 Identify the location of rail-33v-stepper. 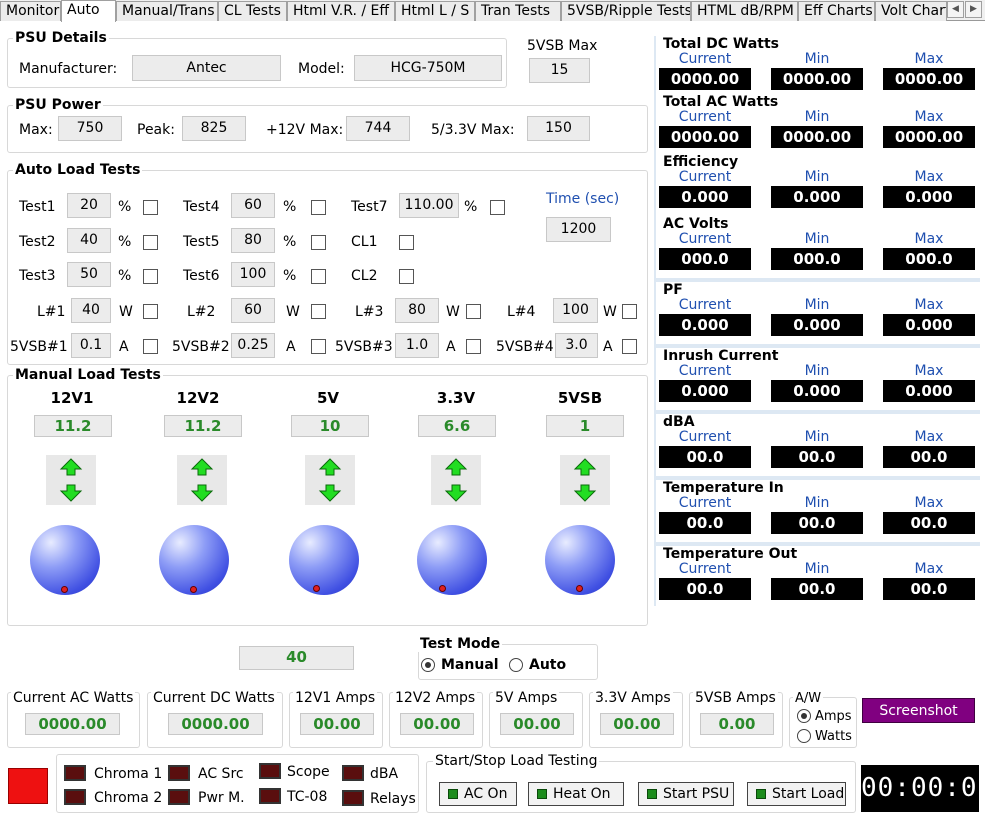
(456, 480).